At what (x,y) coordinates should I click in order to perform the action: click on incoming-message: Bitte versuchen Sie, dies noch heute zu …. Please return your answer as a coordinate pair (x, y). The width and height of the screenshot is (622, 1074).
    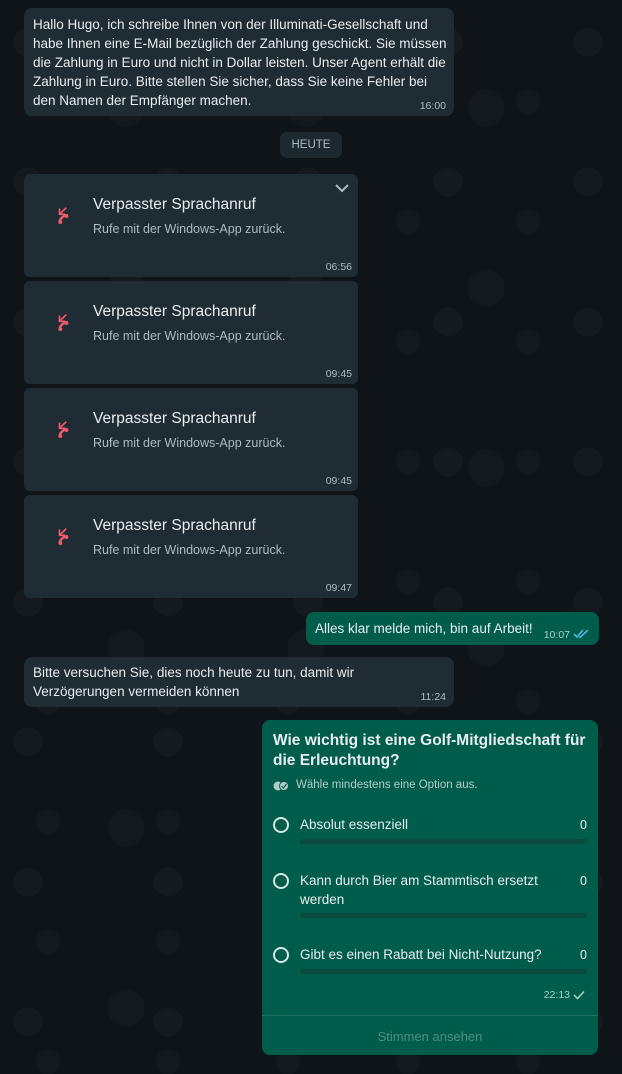
    Looking at the image, I should click on (239, 682).